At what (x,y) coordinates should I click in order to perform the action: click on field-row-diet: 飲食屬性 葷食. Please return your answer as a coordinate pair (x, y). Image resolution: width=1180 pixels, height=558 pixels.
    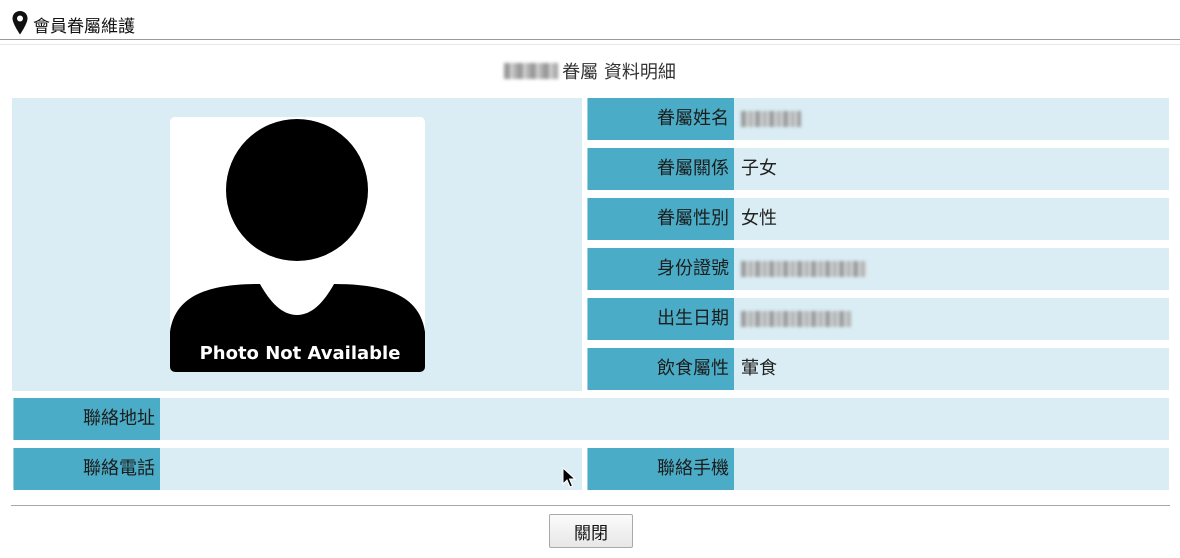
    Looking at the image, I should click on (878, 369).